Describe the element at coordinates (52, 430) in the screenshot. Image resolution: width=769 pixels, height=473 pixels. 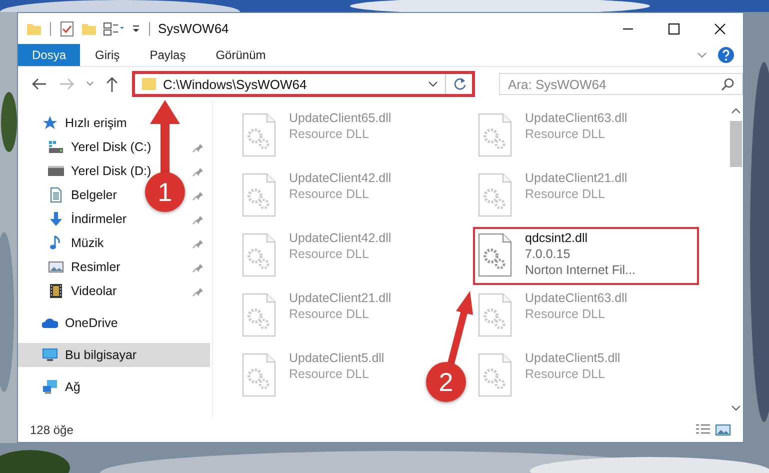
I see `item-count: 128 öğe` at that location.